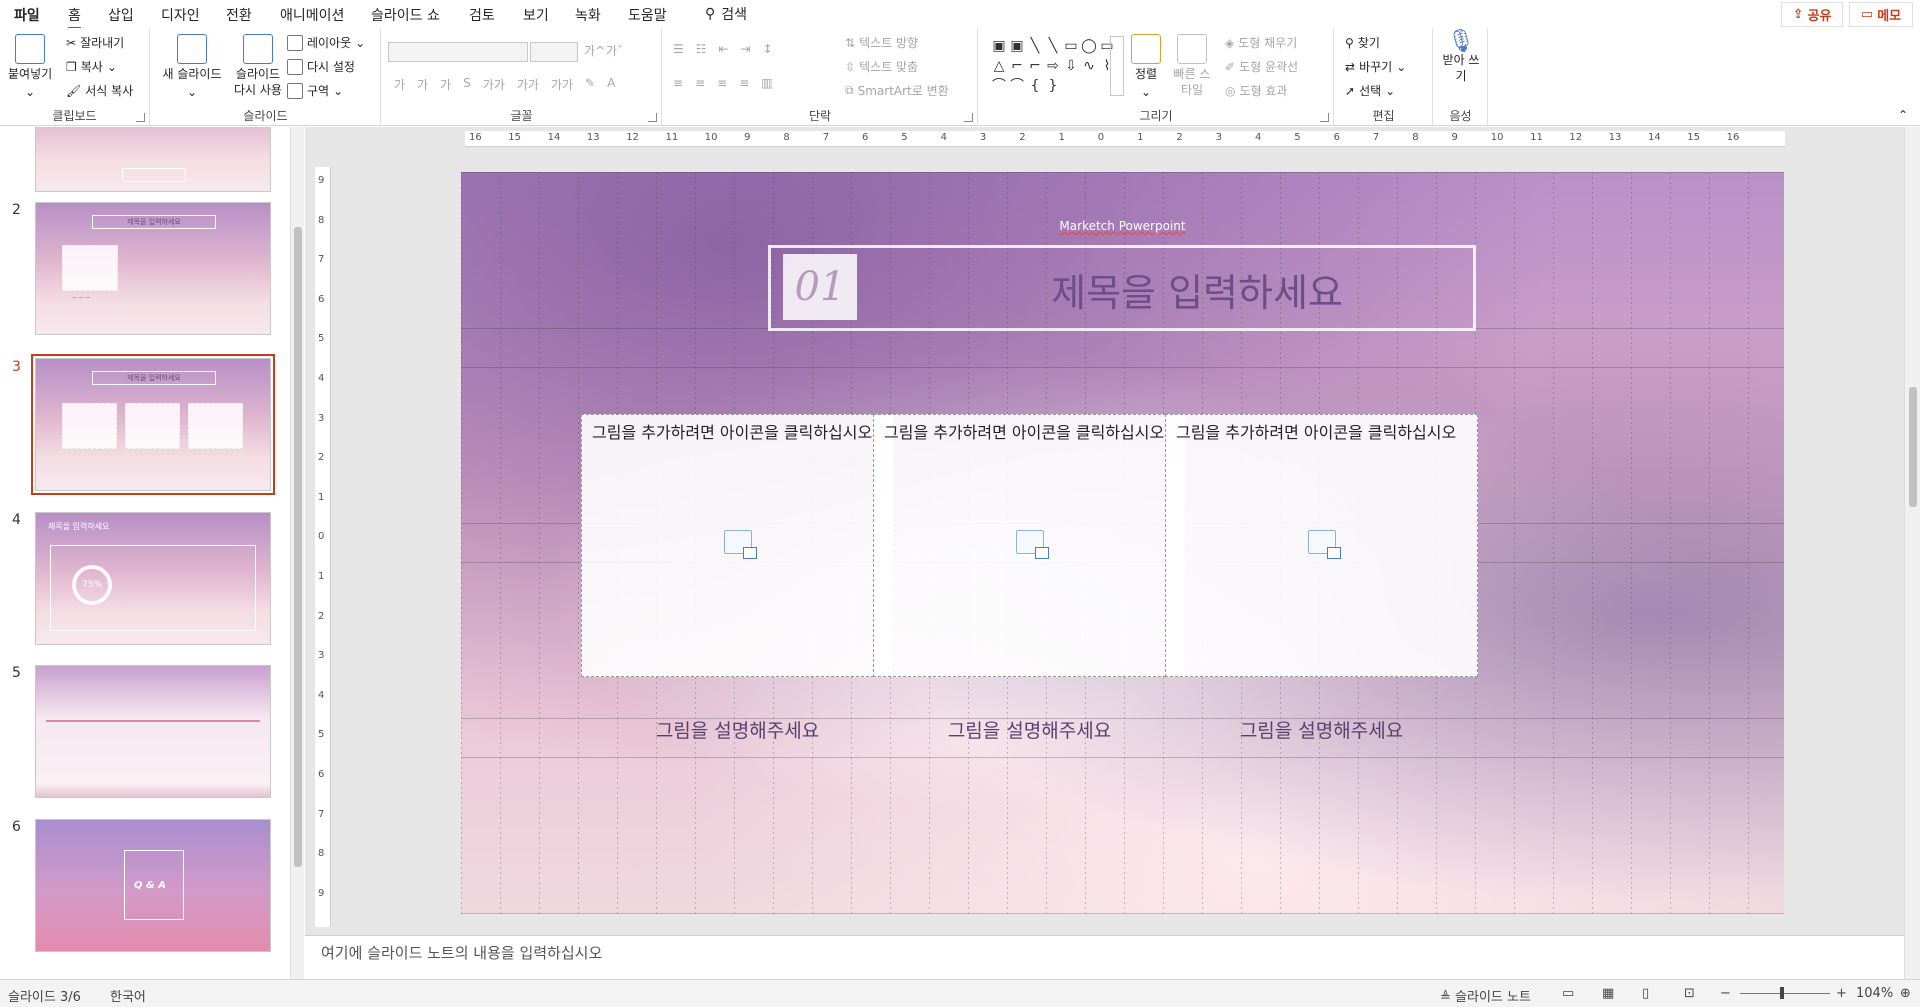  I want to click on brace-shape-icon: }, so click(1053, 86).